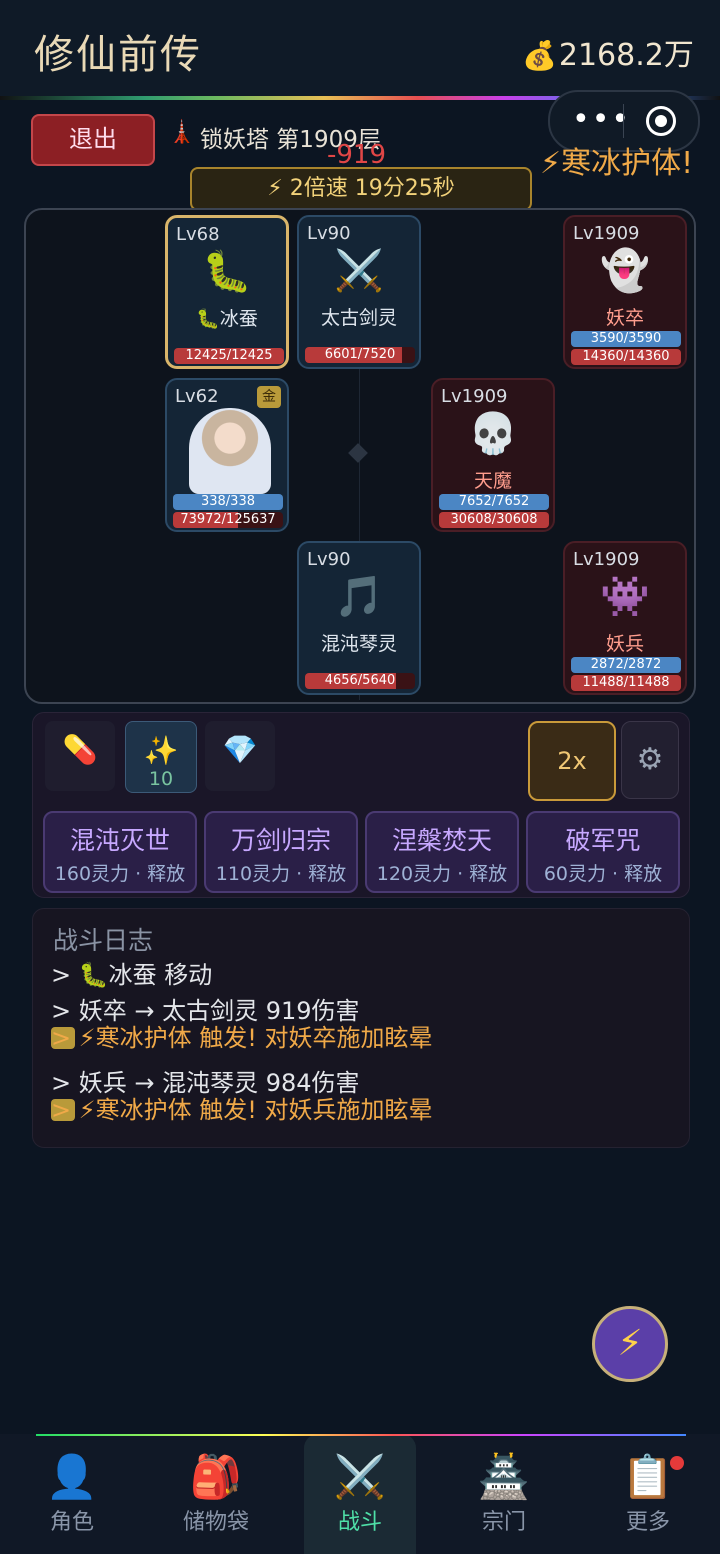 The image size is (720, 1554). Describe the element at coordinates (197, 396) in the screenshot. I see `unit-level: Lv62` at that location.